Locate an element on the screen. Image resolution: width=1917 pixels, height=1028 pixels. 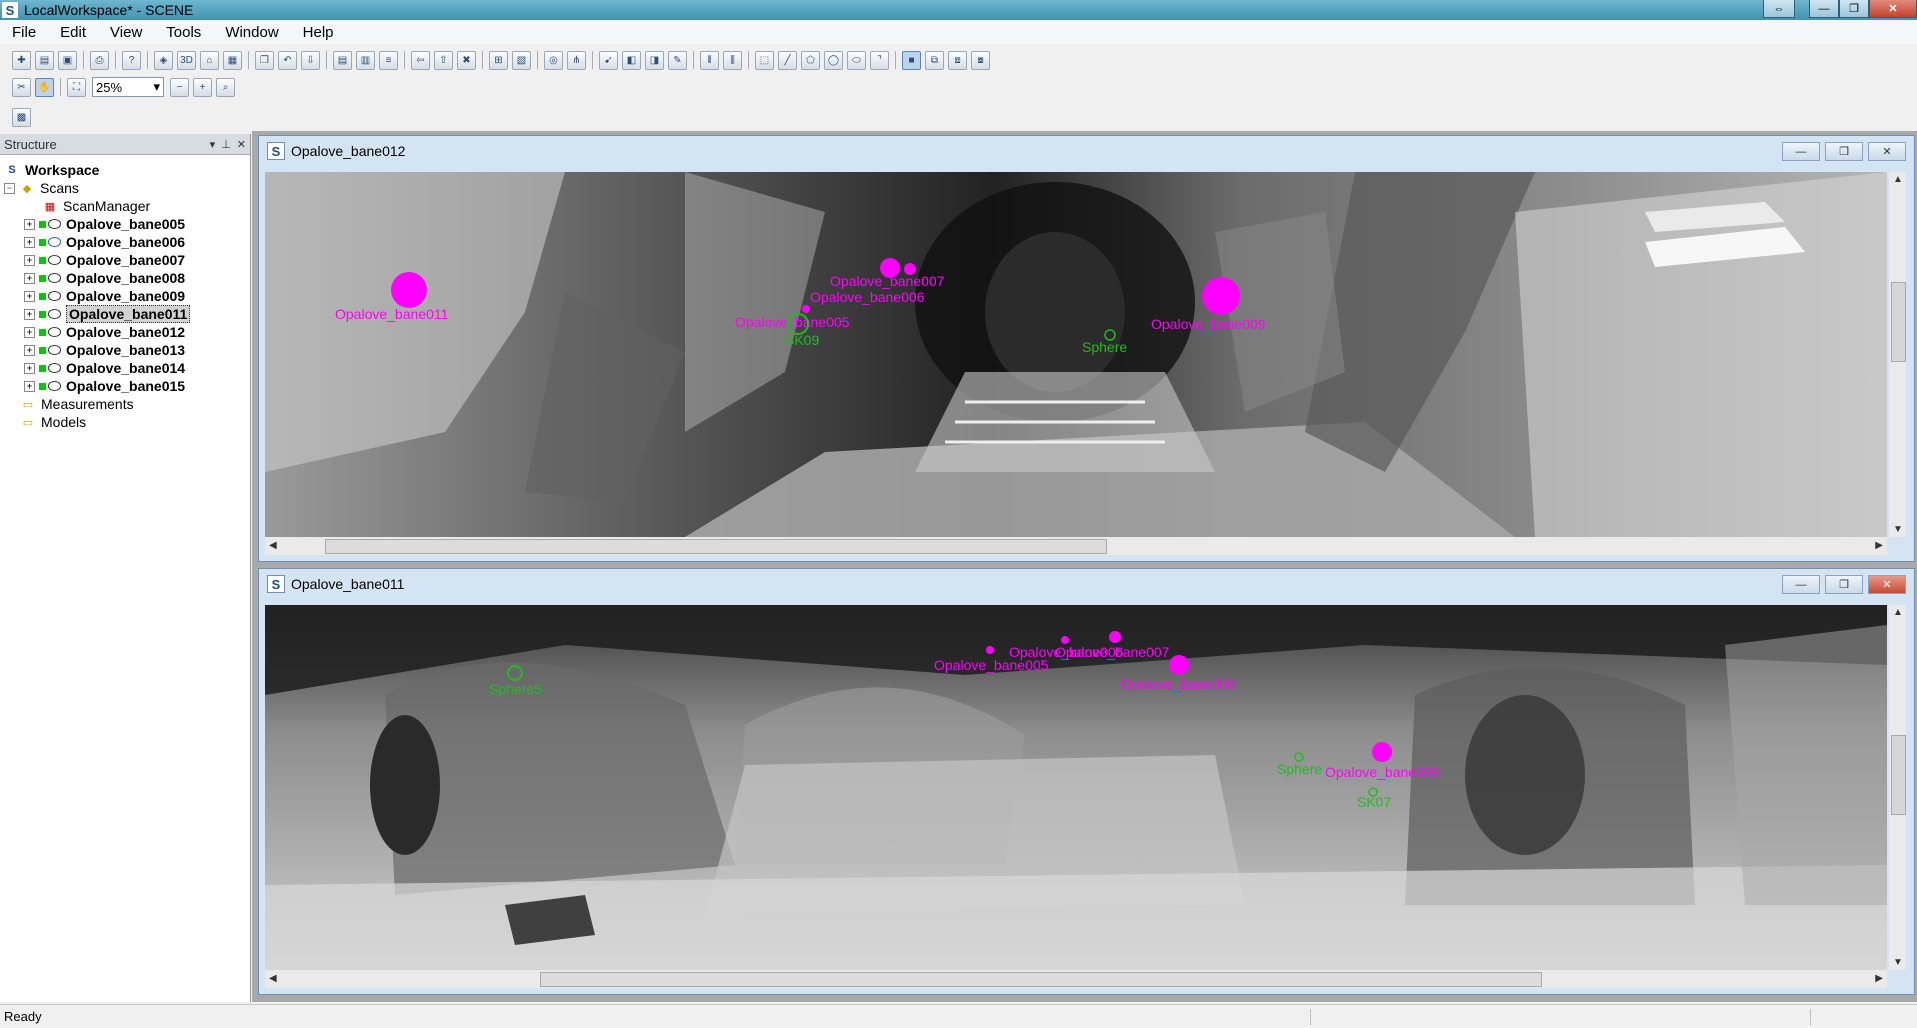
marker-label: Opalove_bane011 is located at coordinates (392, 314).